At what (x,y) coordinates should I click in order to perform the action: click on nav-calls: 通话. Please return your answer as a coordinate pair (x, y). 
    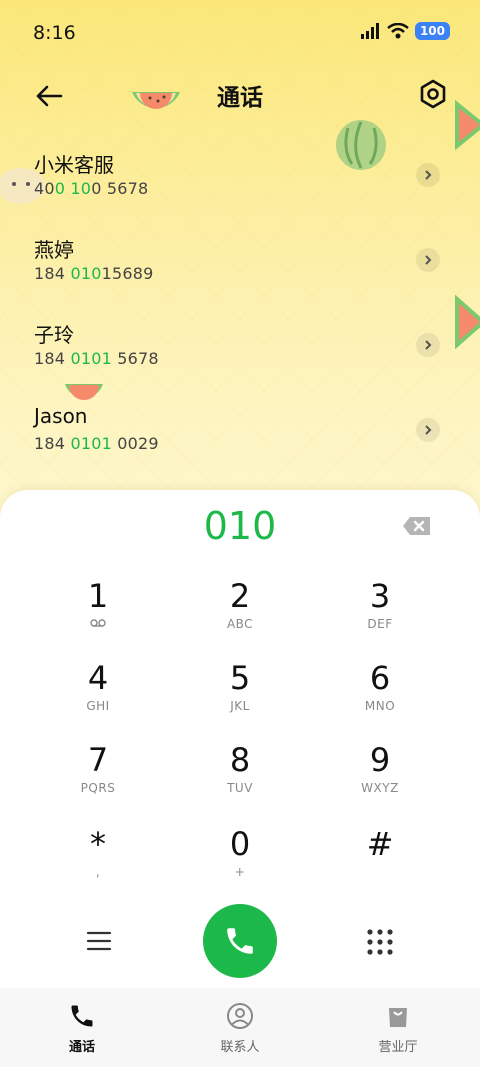
    Looking at the image, I should click on (82, 1028).